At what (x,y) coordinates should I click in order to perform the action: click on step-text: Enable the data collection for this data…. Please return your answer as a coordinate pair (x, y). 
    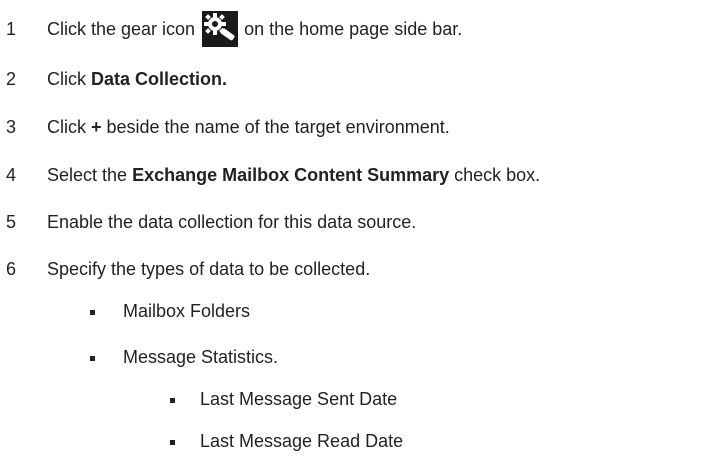
    Looking at the image, I should click on (231, 222).